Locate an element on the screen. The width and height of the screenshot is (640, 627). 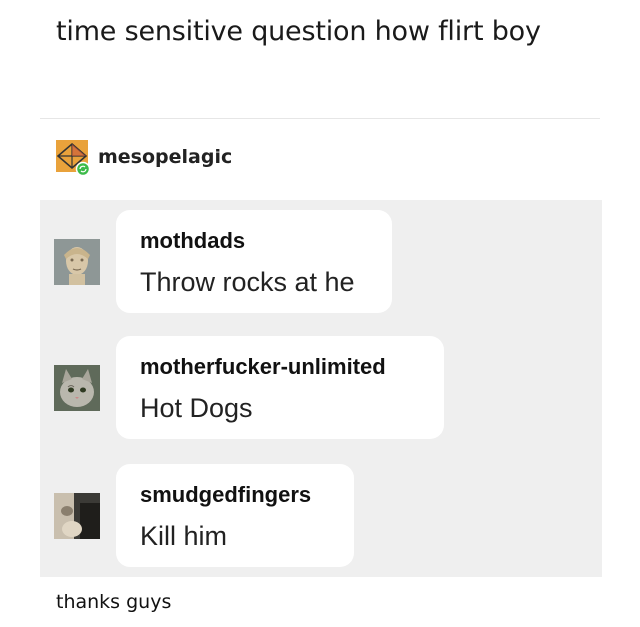
reply-bubble: motherfucker-unlimited Hot Dogs is located at coordinates (280, 387).